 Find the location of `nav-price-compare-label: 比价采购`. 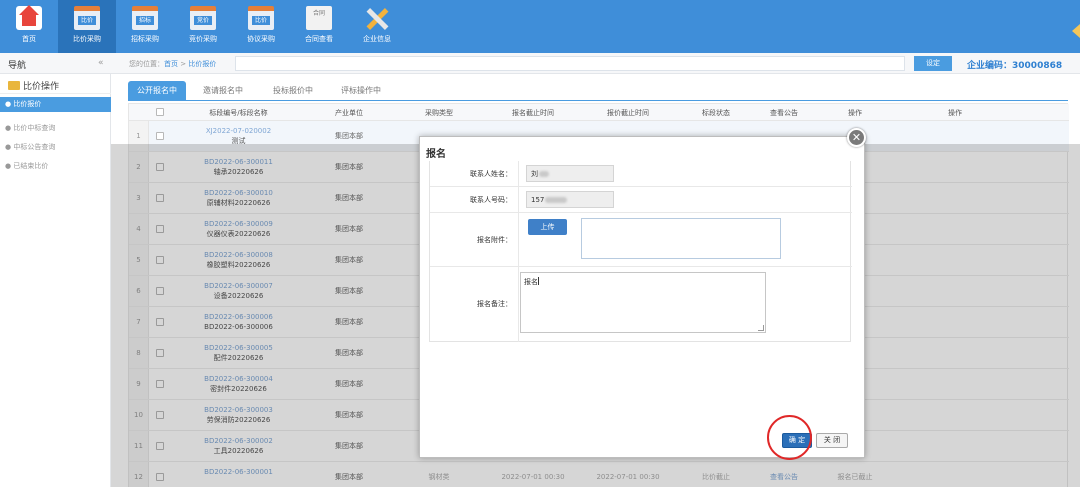

nav-price-compare-label: 比价采购 is located at coordinates (87, 39).